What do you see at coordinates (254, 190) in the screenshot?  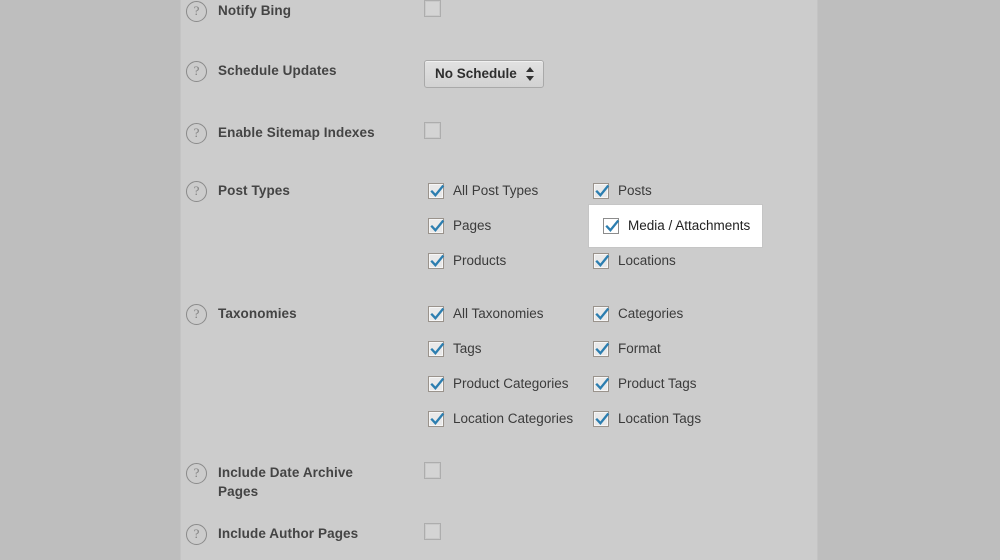 I see `field-label-post-types: Post Types` at bounding box center [254, 190].